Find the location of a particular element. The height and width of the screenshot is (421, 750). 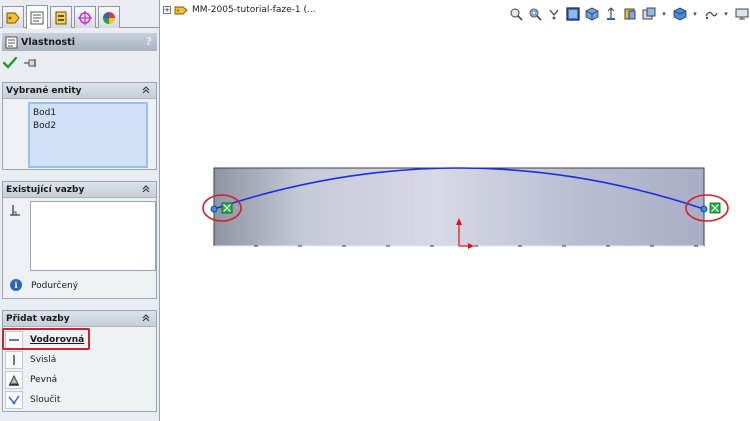

tab-propertymanager is located at coordinates (37, 17).